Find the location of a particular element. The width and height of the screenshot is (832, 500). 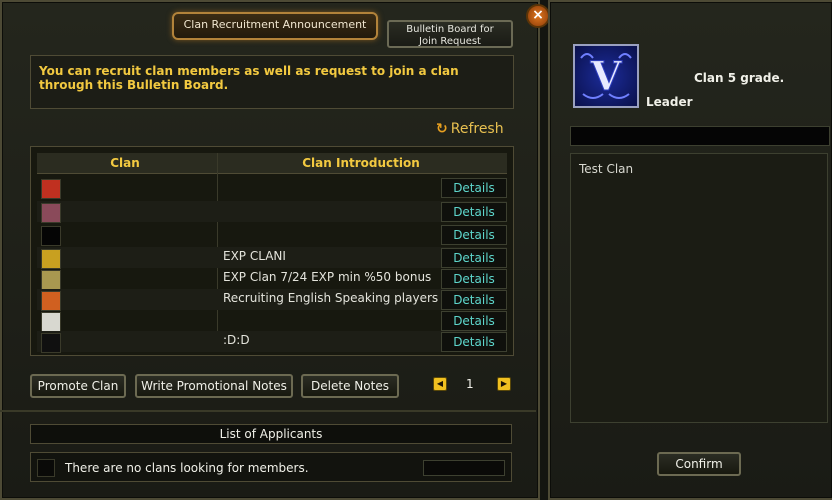

clan-emblem-icon: V is located at coordinates (606, 77).